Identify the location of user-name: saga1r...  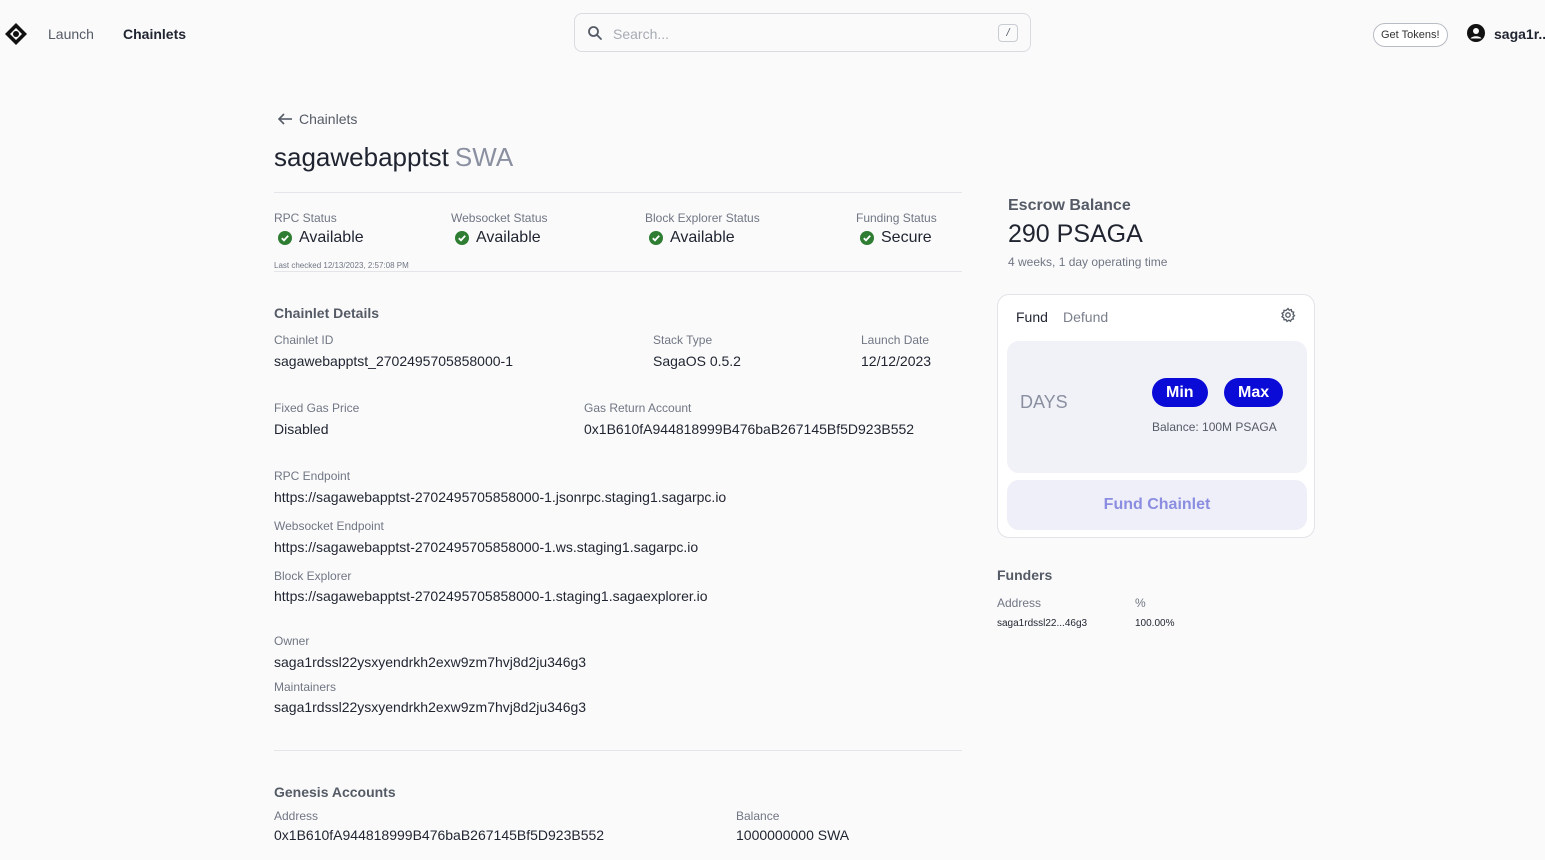
(1519, 34).